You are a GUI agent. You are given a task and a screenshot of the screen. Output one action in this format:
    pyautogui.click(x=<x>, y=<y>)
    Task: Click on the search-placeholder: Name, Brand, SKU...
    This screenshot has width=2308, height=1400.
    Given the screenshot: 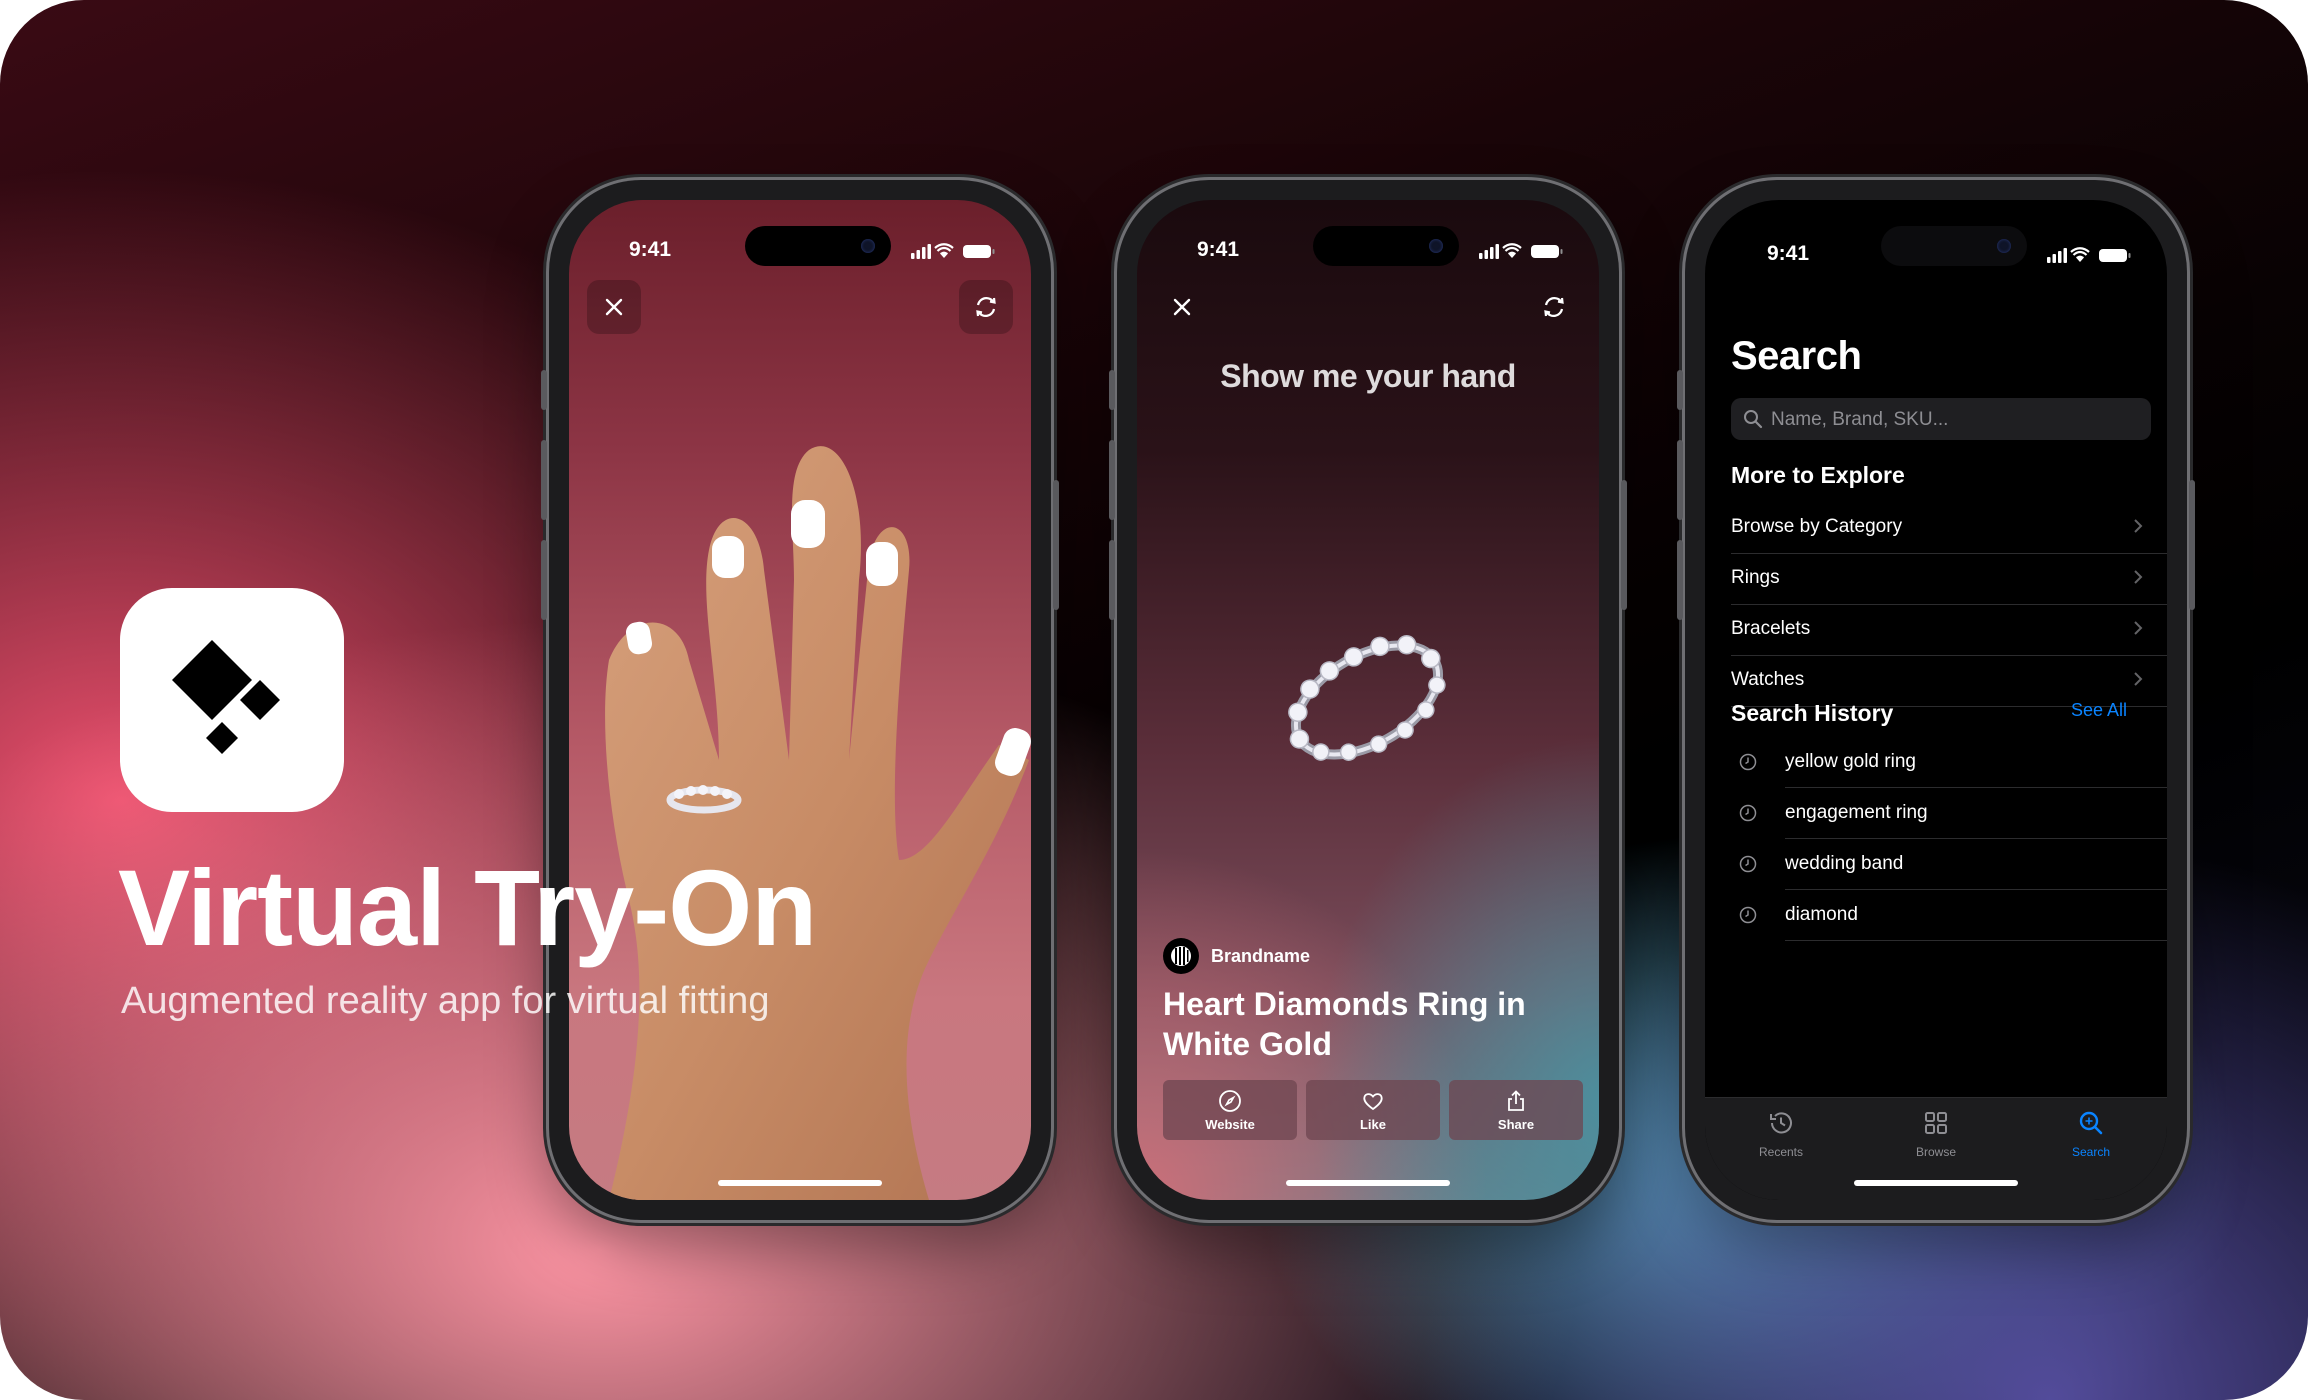 What is the action you would take?
    pyautogui.click(x=1860, y=419)
    